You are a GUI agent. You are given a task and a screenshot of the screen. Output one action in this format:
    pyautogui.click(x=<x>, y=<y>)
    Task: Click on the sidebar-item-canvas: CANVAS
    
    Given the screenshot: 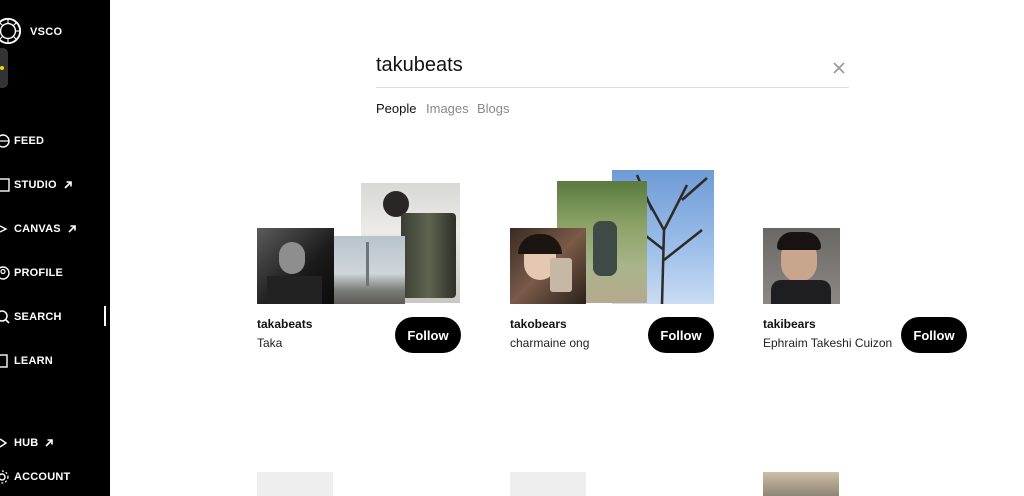 What is the action you would take?
    pyautogui.click(x=38, y=229)
    